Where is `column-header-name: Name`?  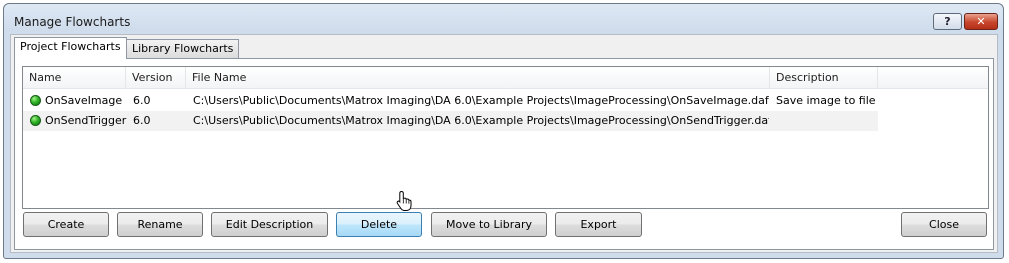 column-header-name: Name is located at coordinates (74, 77).